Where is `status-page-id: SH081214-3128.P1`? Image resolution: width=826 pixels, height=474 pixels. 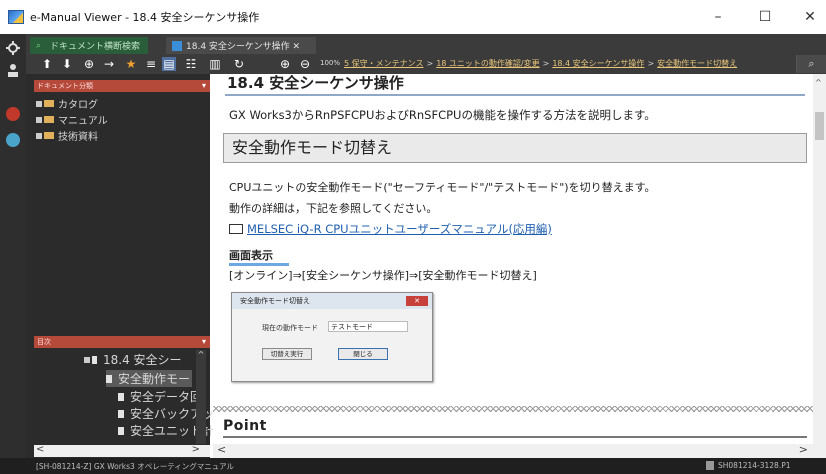
status-page-id: SH081214-3128.P1 is located at coordinates (754, 465).